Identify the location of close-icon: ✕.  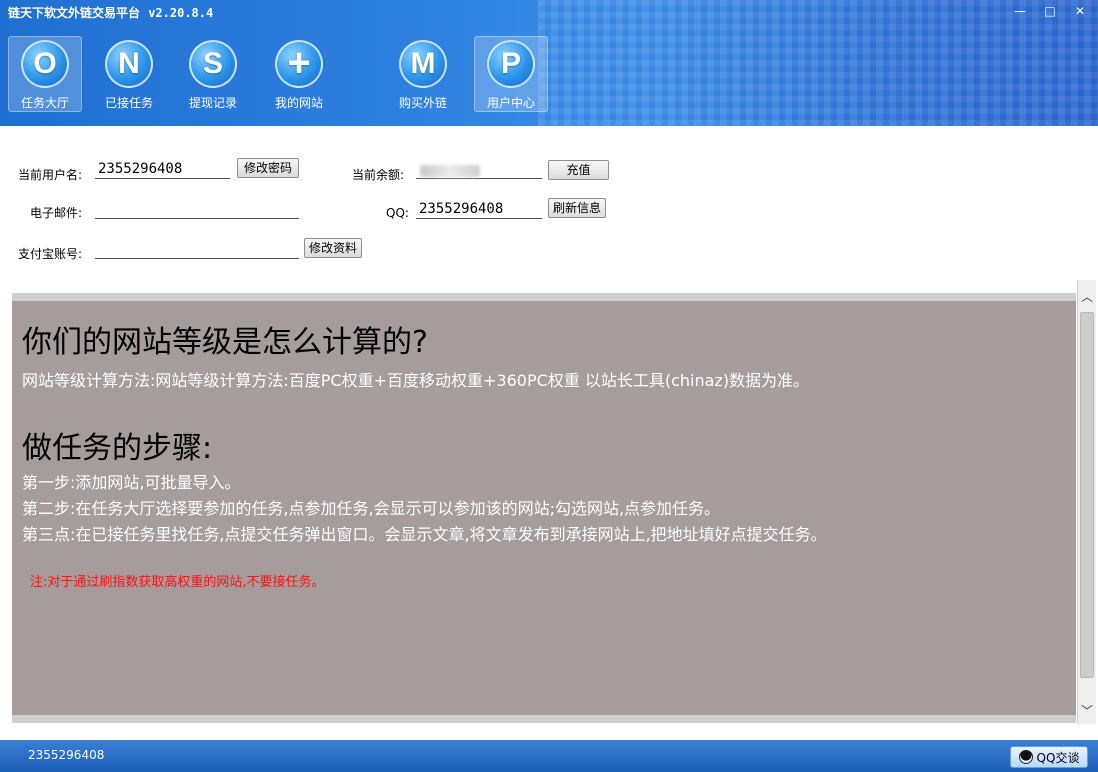
(1080, 11).